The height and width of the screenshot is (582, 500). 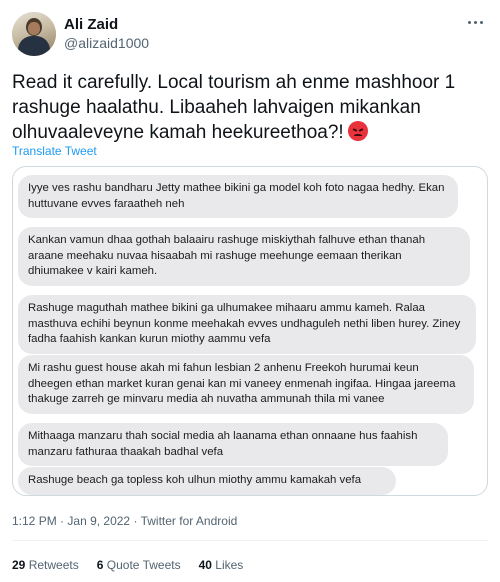 What do you see at coordinates (53, 565) in the screenshot?
I see `retweets-label: Retweets` at bounding box center [53, 565].